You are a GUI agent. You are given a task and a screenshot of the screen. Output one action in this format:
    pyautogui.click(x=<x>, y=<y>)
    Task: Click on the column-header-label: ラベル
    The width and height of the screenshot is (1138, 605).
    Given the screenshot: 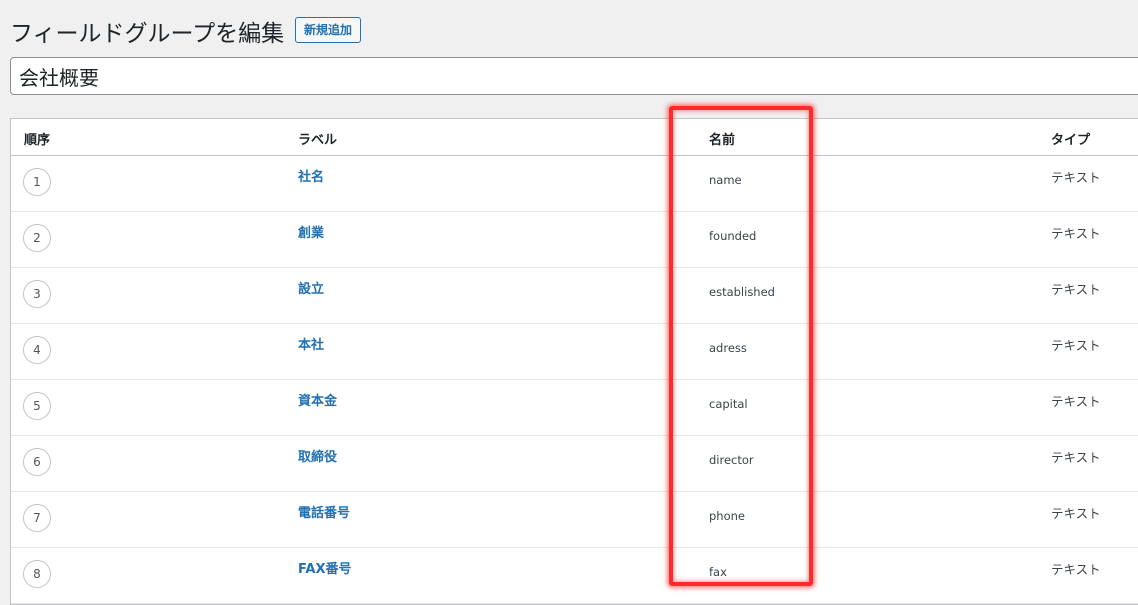 What is the action you would take?
    pyautogui.click(x=318, y=140)
    